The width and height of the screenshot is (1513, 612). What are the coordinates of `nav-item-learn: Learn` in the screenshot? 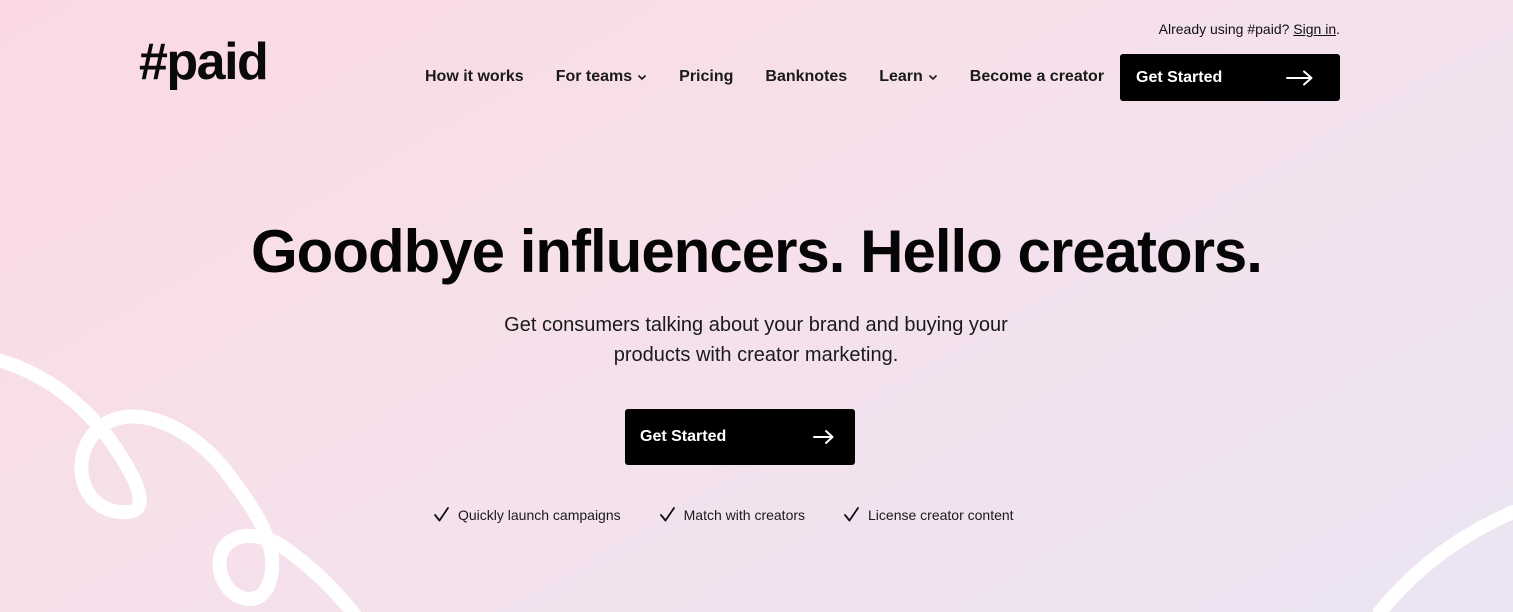 It's located at (908, 77).